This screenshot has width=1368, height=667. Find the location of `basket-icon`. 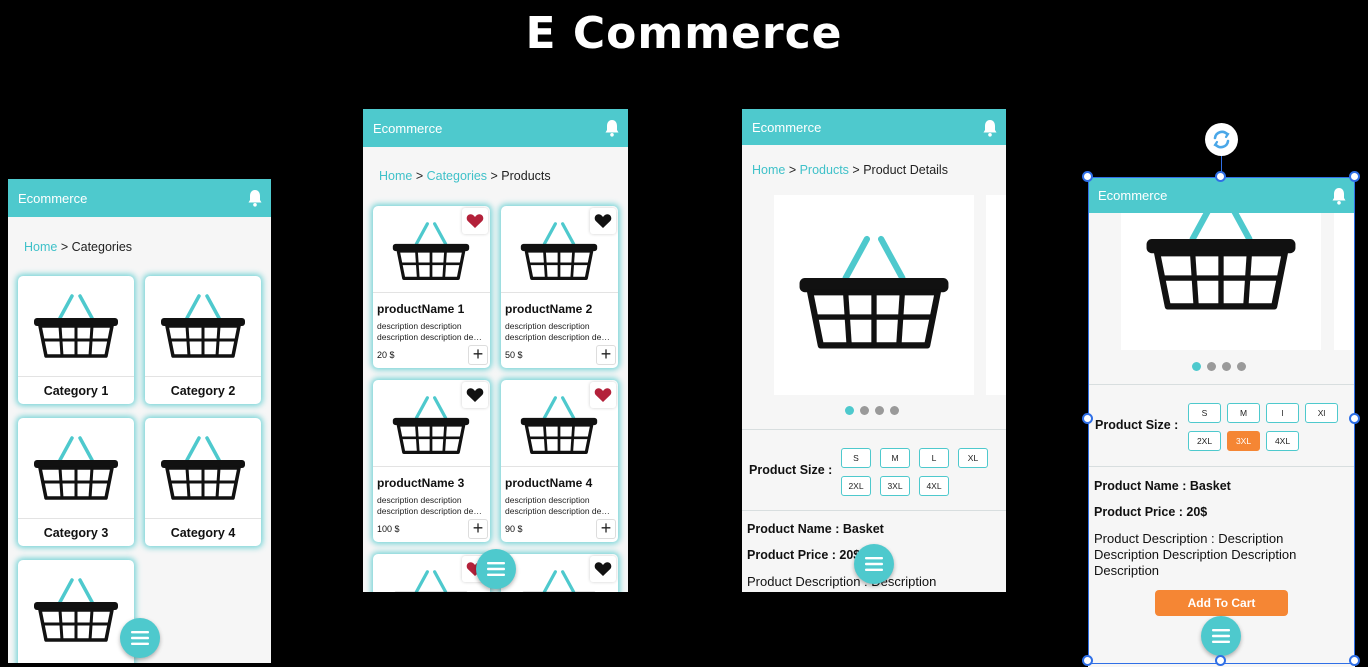

basket-icon is located at coordinates (76, 326).